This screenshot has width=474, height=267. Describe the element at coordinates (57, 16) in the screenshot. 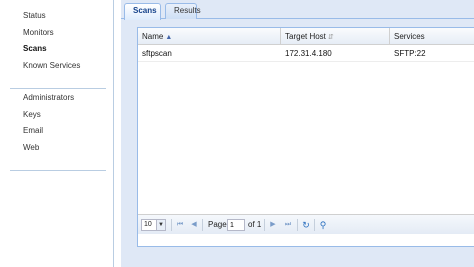

I see `sidebar-item-status: Status` at that location.